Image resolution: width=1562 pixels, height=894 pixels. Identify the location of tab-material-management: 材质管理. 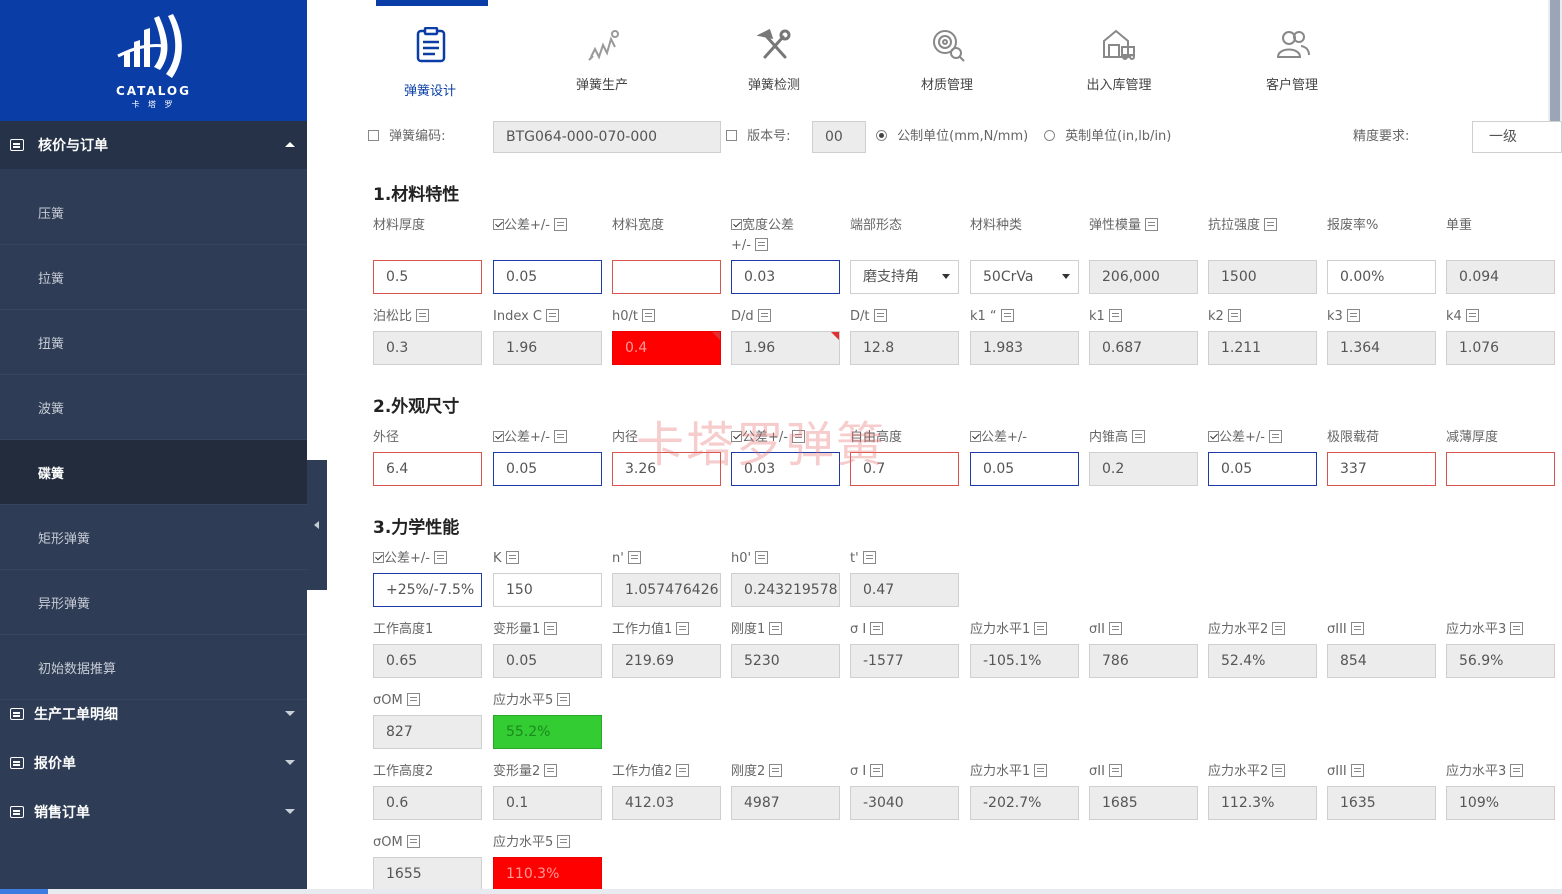
(947, 60).